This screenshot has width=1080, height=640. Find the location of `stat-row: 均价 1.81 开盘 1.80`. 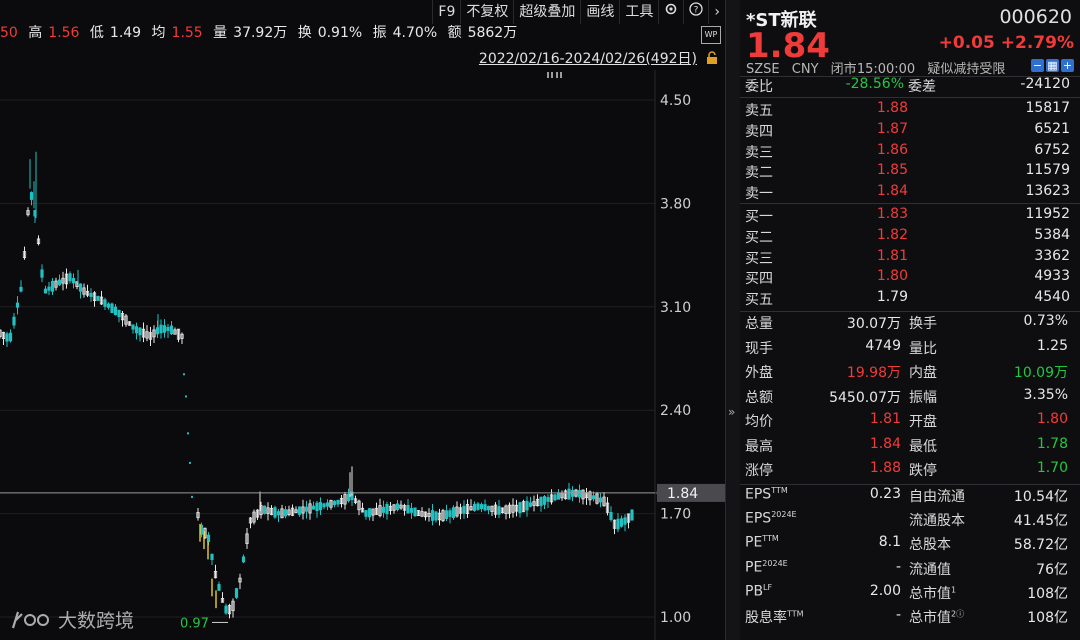

stat-row: 均价 1.81 开盘 1.80 is located at coordinates (910, 423).